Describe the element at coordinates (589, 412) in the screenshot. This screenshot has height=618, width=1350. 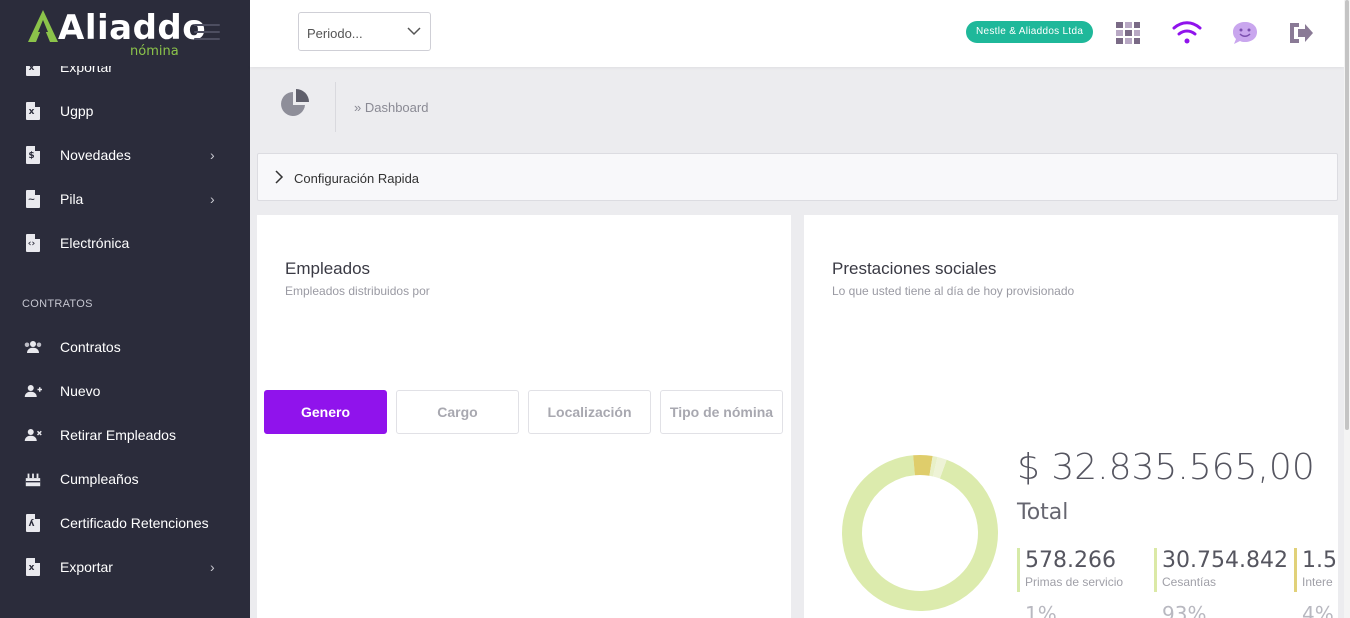
I see `tab-localizacion: Localización` at that location.